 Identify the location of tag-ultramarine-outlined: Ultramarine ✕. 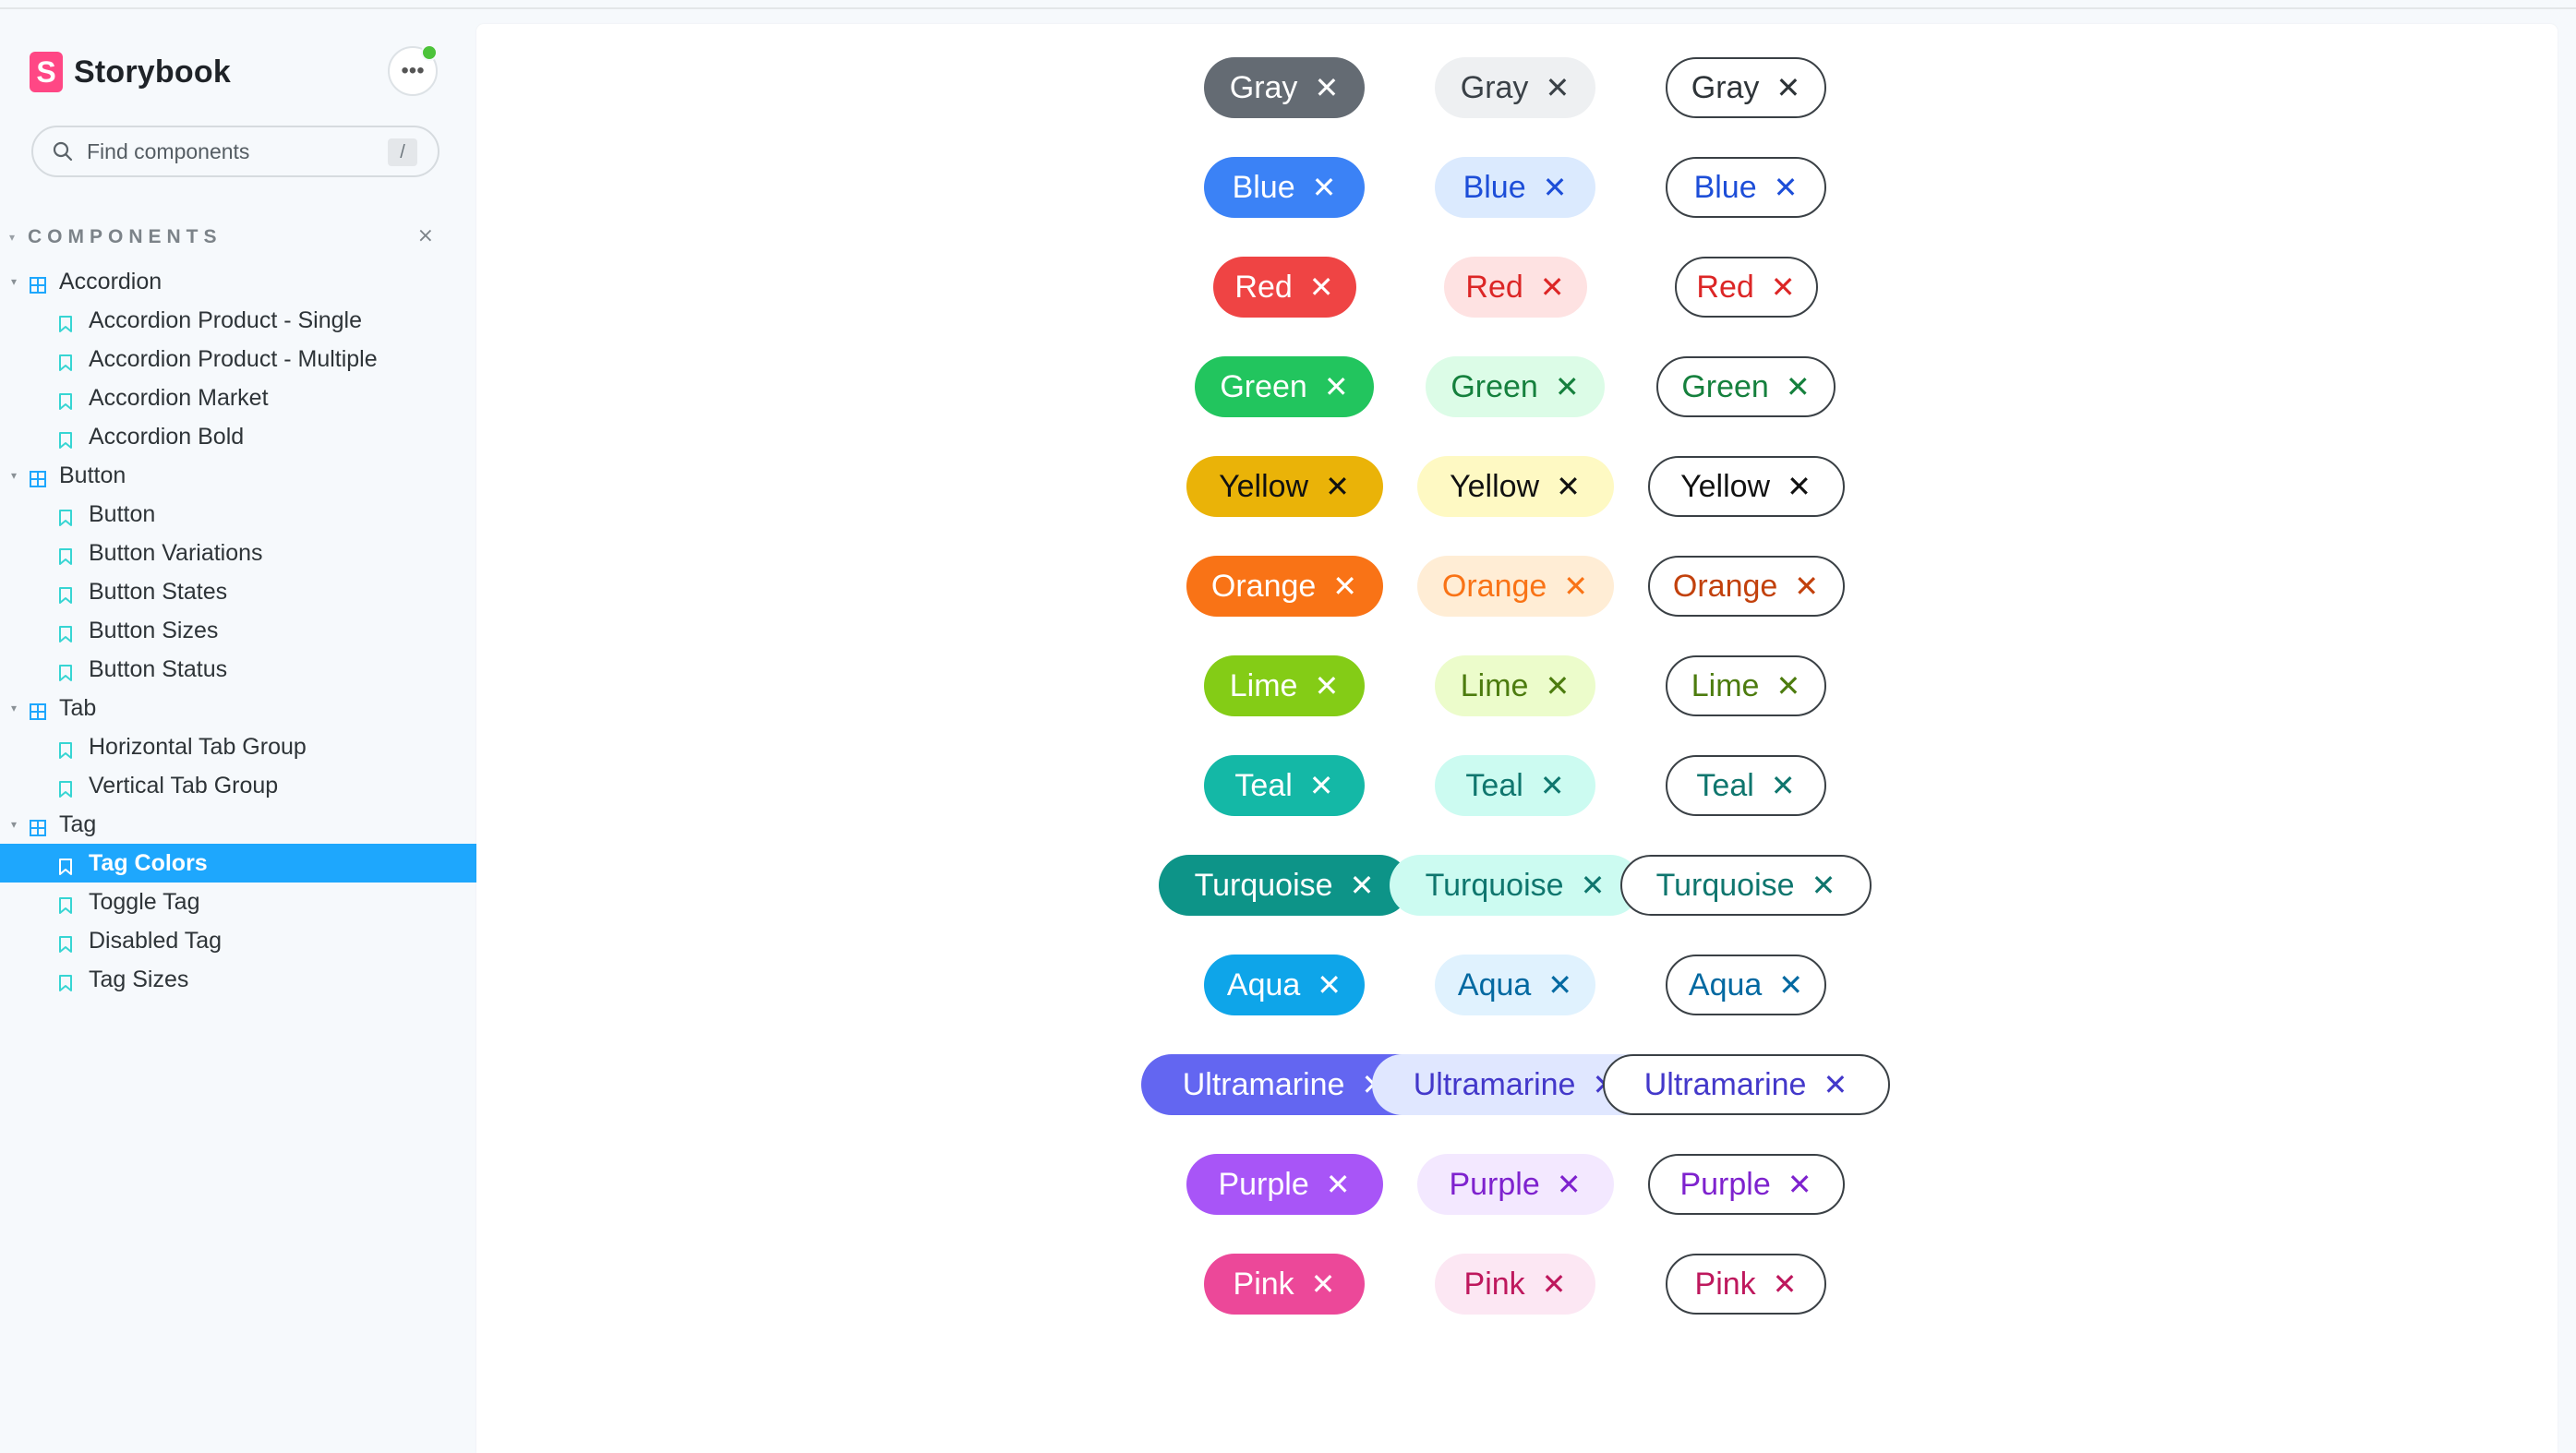
(1746, 1084).